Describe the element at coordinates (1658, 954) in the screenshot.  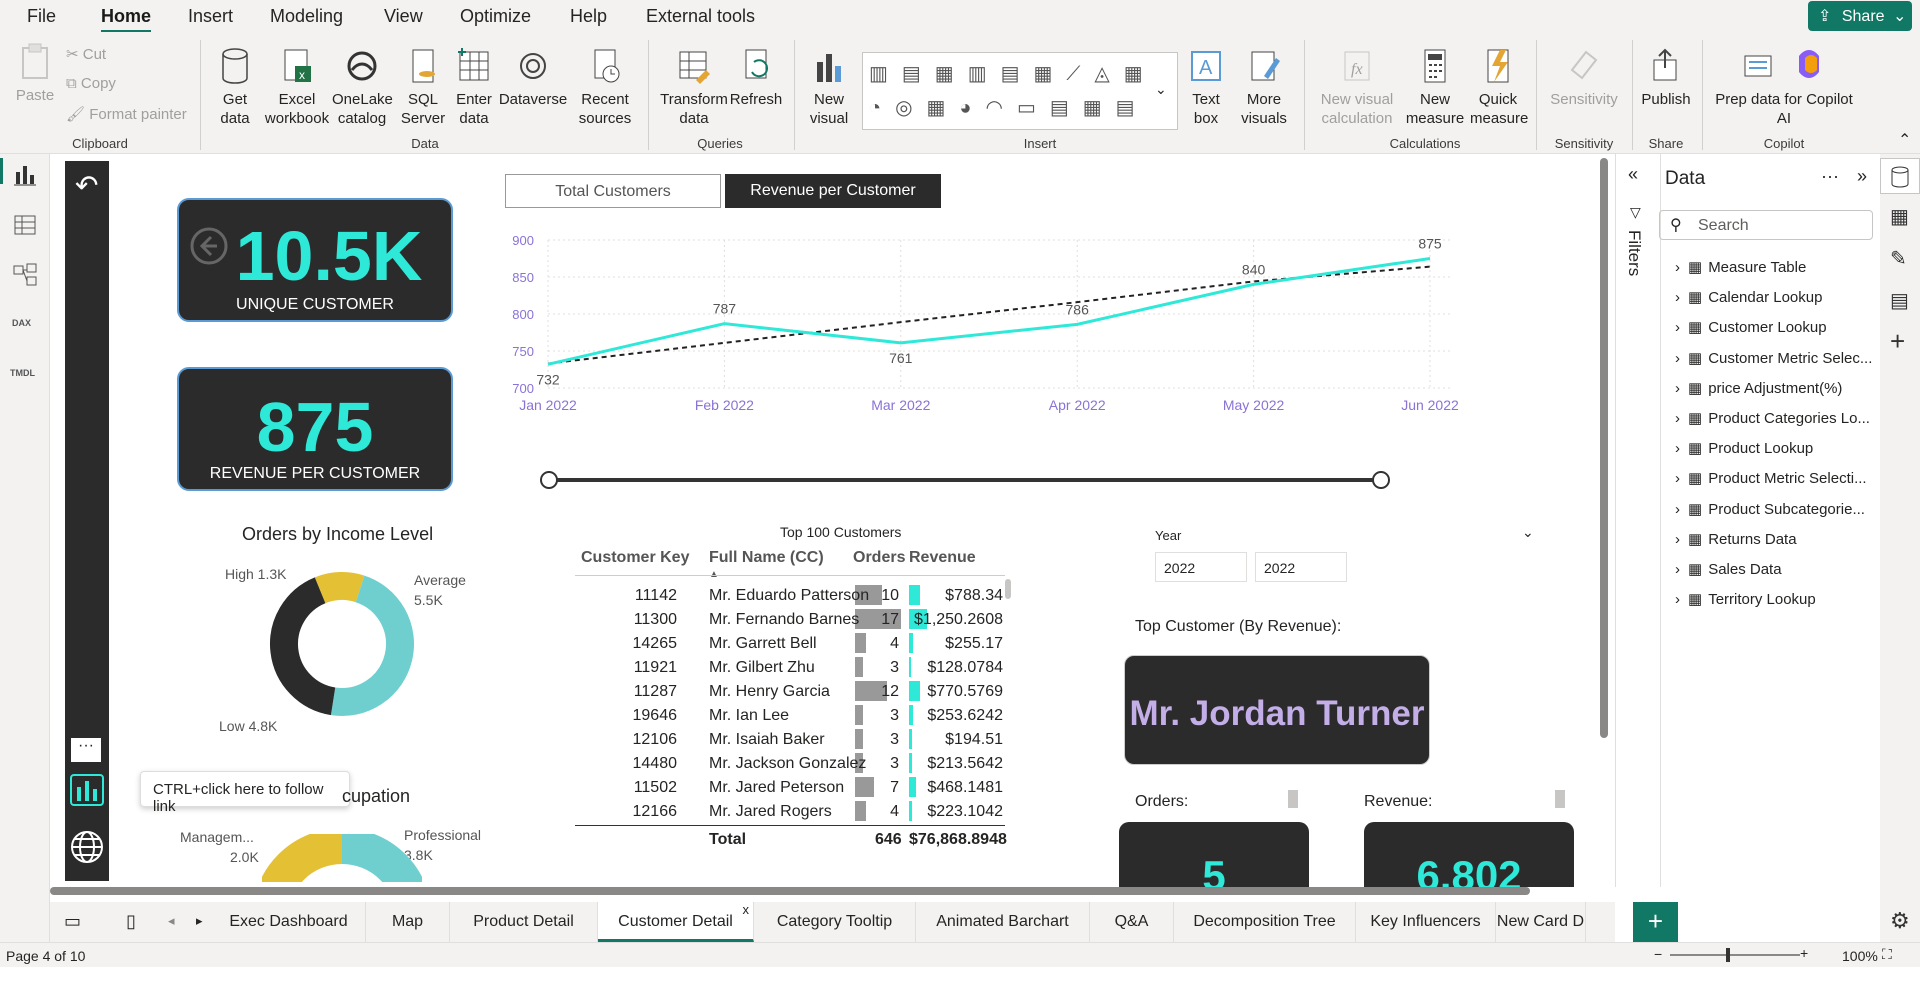
I see `zoom-out-icon: −` at that location.